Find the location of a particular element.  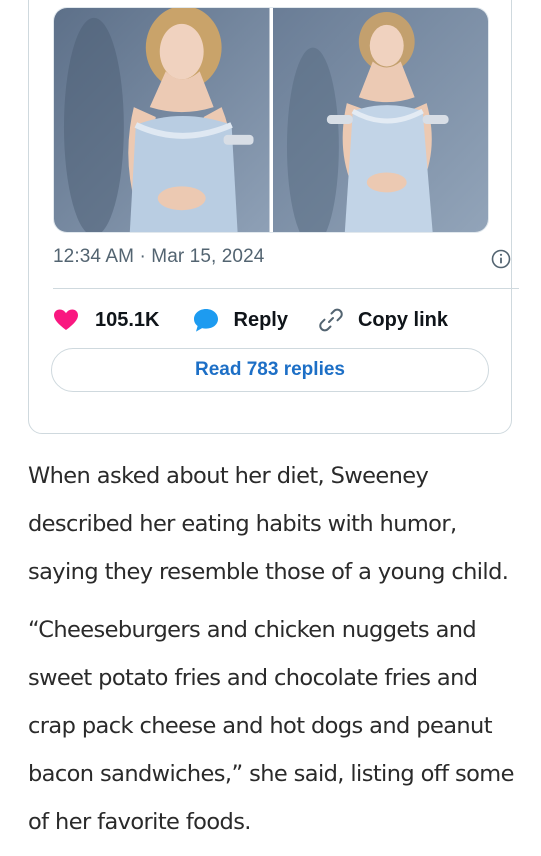

info-icon is located at coordinates (501, 259).